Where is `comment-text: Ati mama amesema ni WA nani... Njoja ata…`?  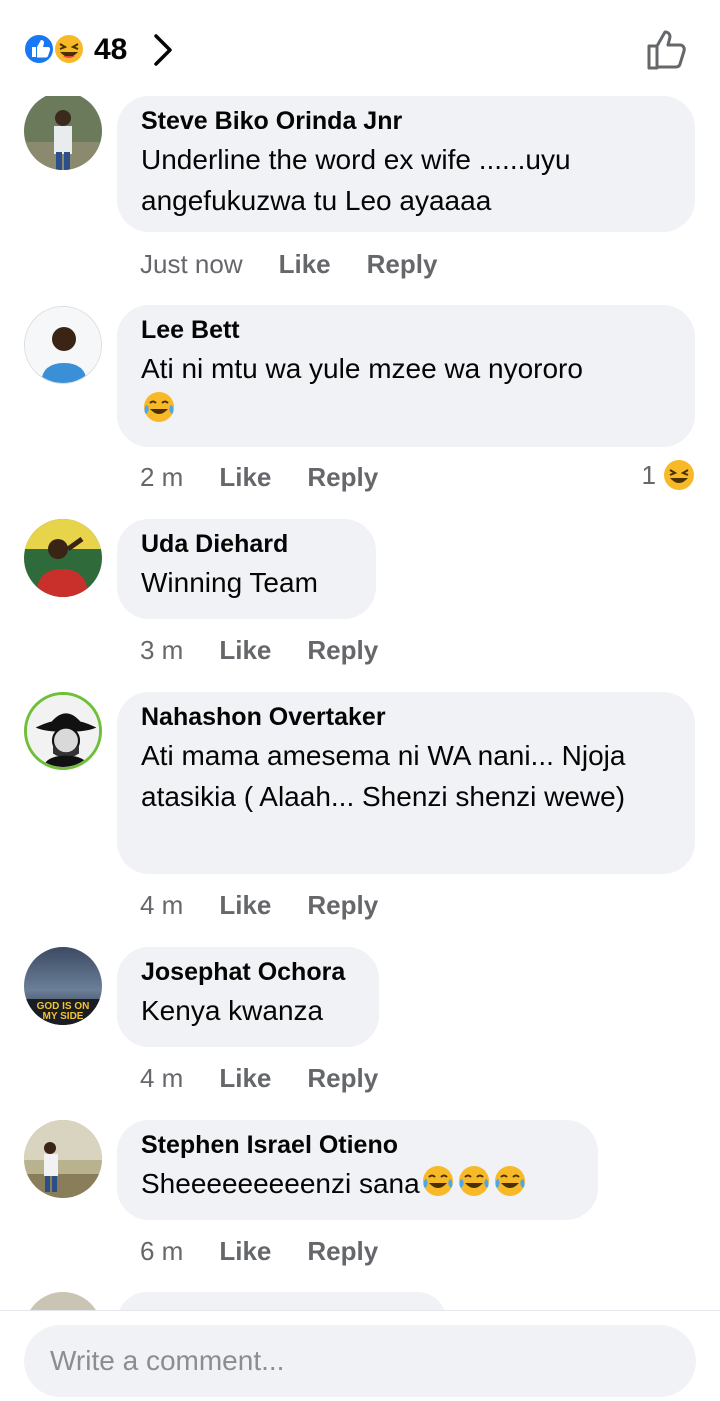 comment-text: Ati mama amesema ni WA nani... Njoja ata… is located at coordinates (383, 776).